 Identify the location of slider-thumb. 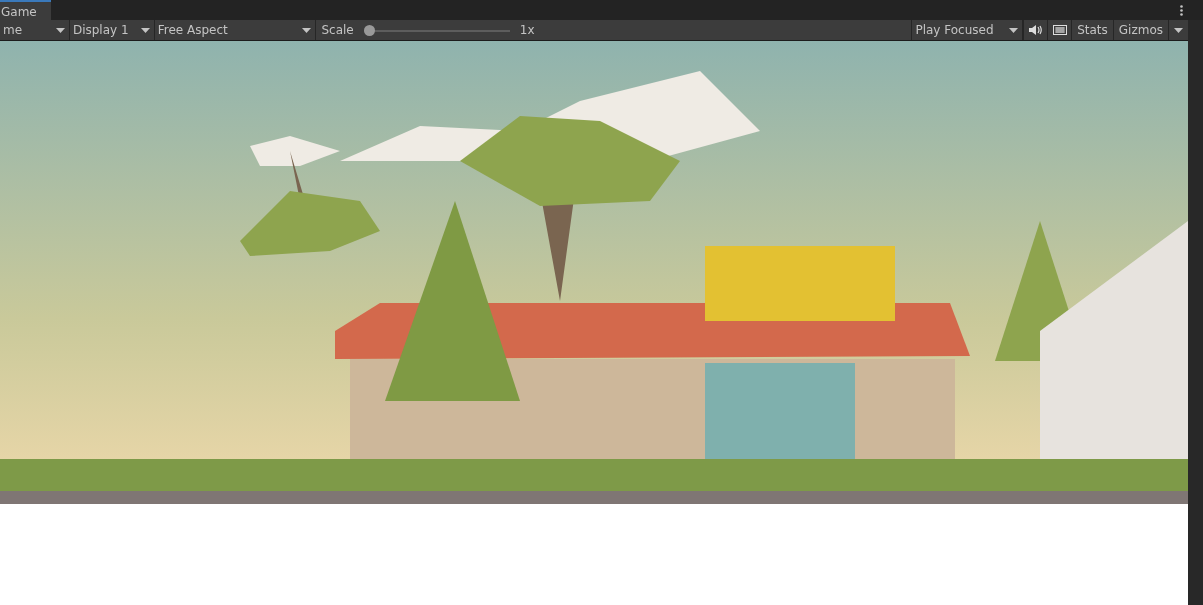
(369, 30).